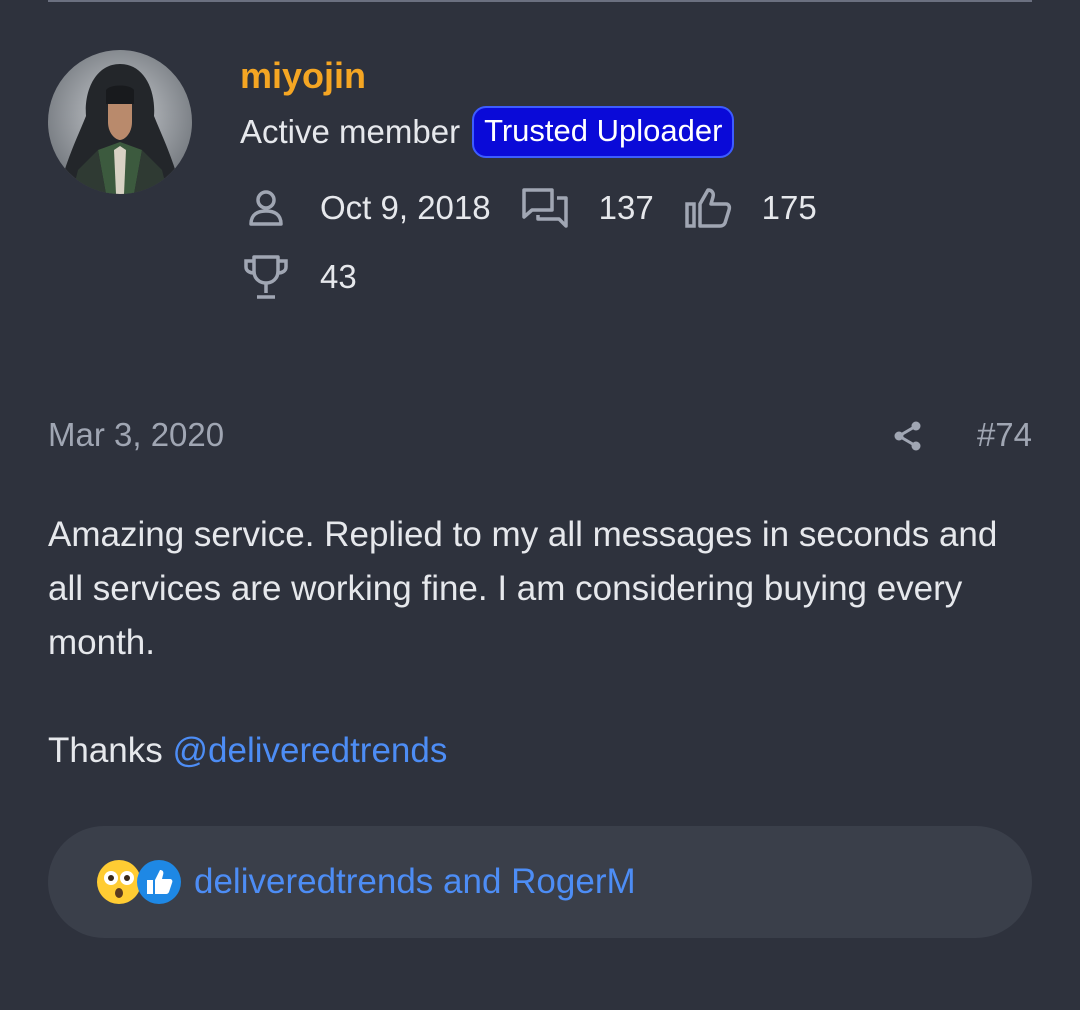 The height and width of the screenshot is (1010, 1080). What do you see at coordinates (415, 882) in the screenshot?
I see `reaction-users-link: deliveredtrends and RogerM` at bounding box center [415, 882].